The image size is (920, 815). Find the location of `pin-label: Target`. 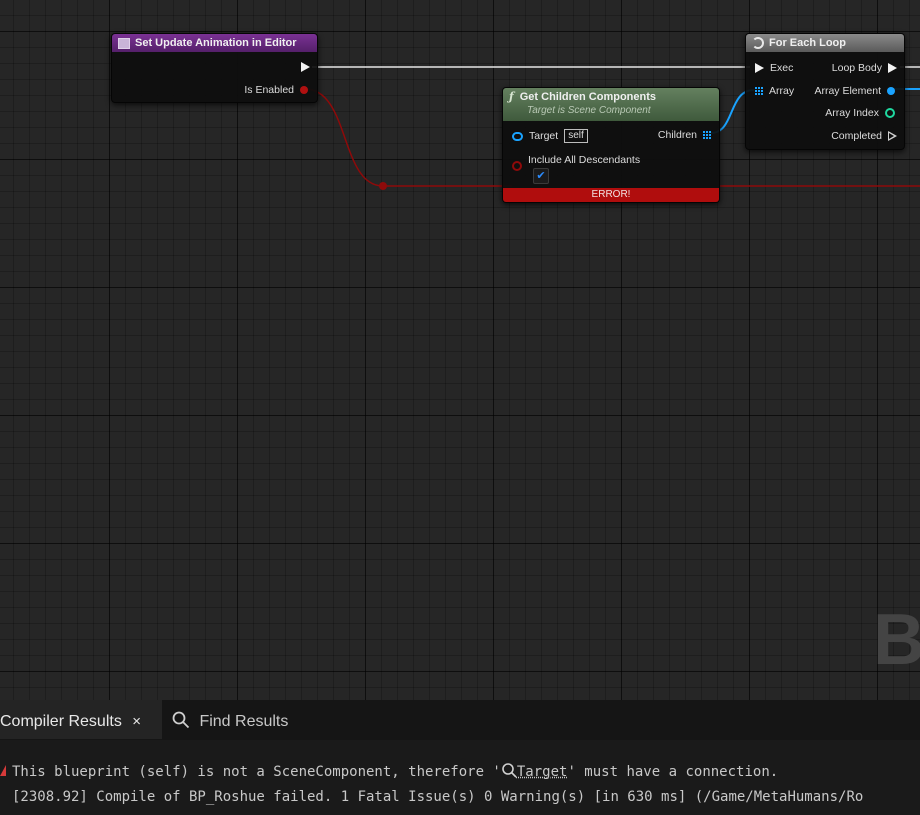

pin-label: Target is located at coordinates (544, 136).